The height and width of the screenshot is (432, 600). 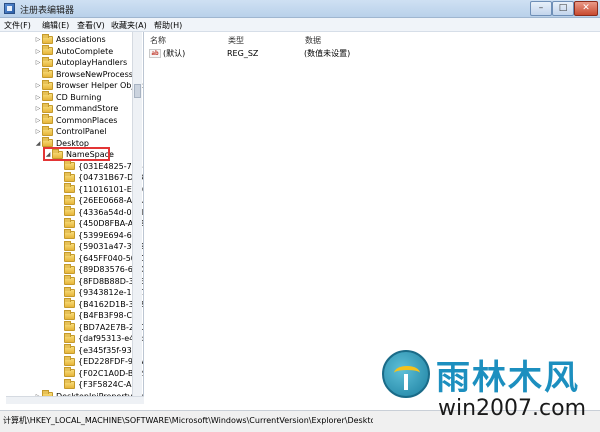 I want to click on menu-help: 帮助(H), so click(x=168, y=25).